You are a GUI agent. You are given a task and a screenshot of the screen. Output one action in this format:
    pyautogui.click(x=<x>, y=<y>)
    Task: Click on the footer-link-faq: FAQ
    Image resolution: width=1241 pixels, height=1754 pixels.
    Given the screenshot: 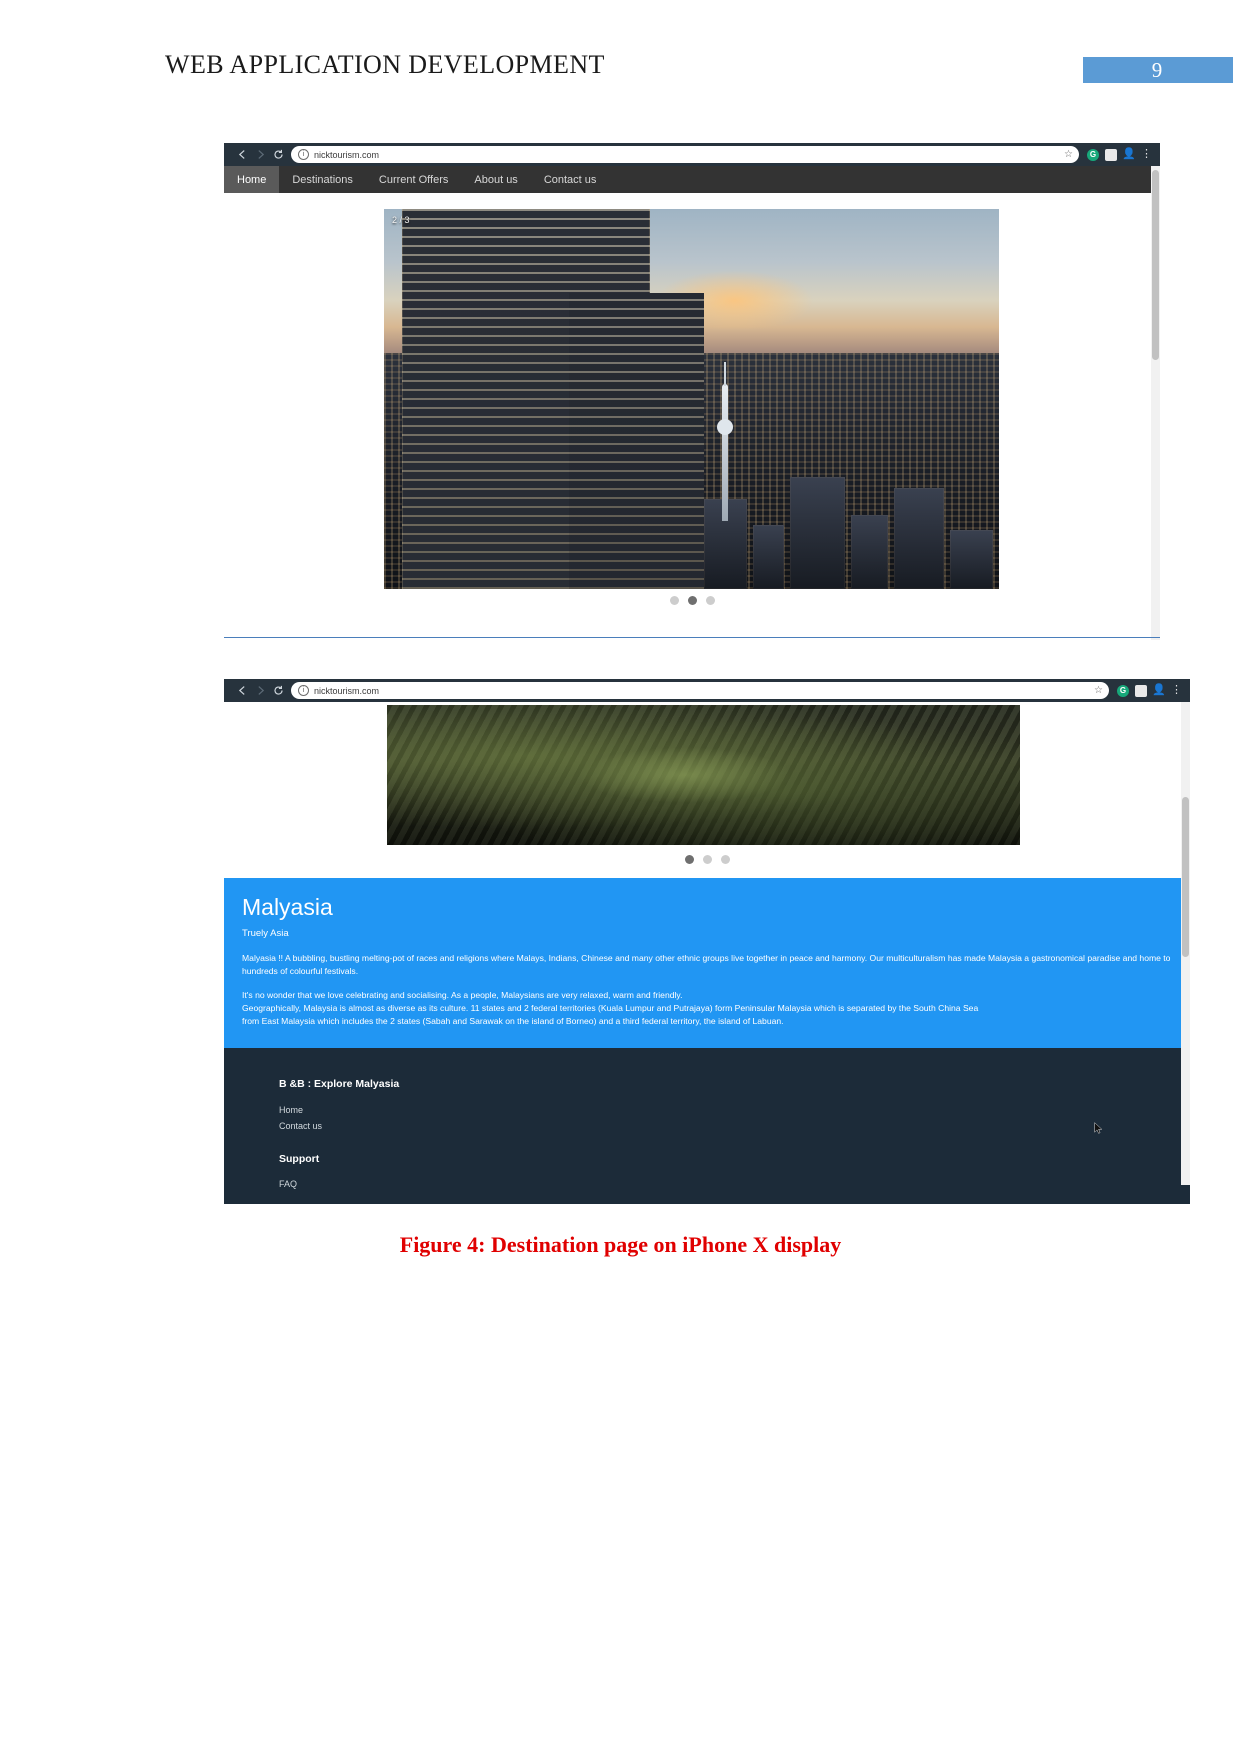 What is the action you would take?
    pyautogui.click(x=734, y=1187)
    